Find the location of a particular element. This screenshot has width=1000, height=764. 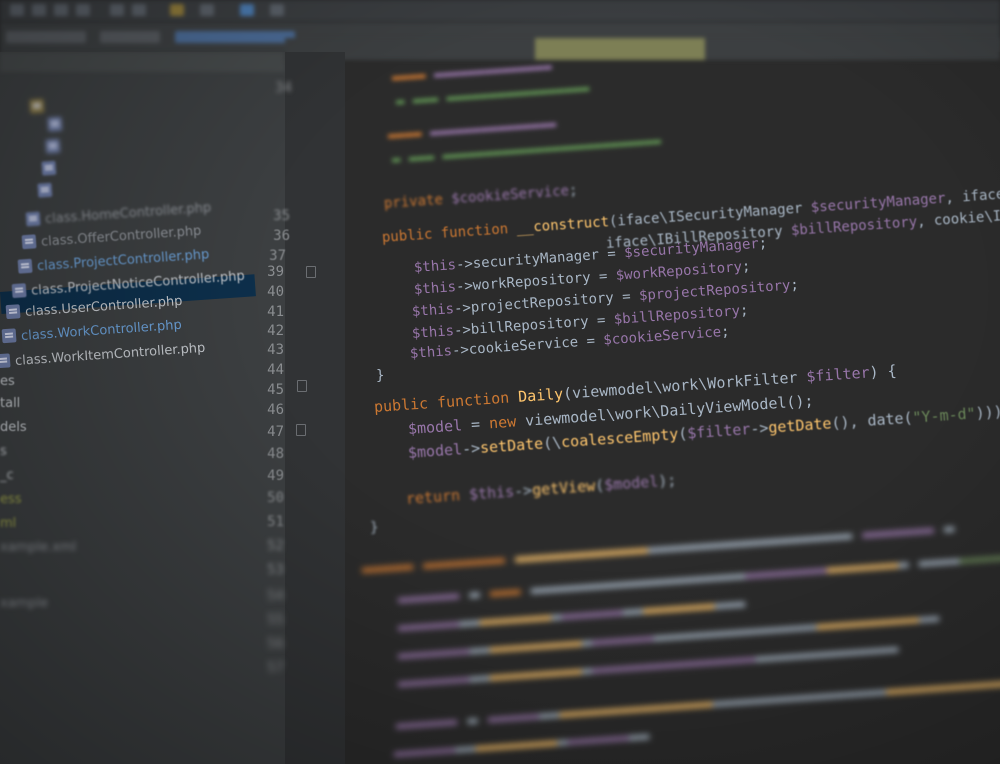

tree-file-label: ml is located at coordinates (8, 523).